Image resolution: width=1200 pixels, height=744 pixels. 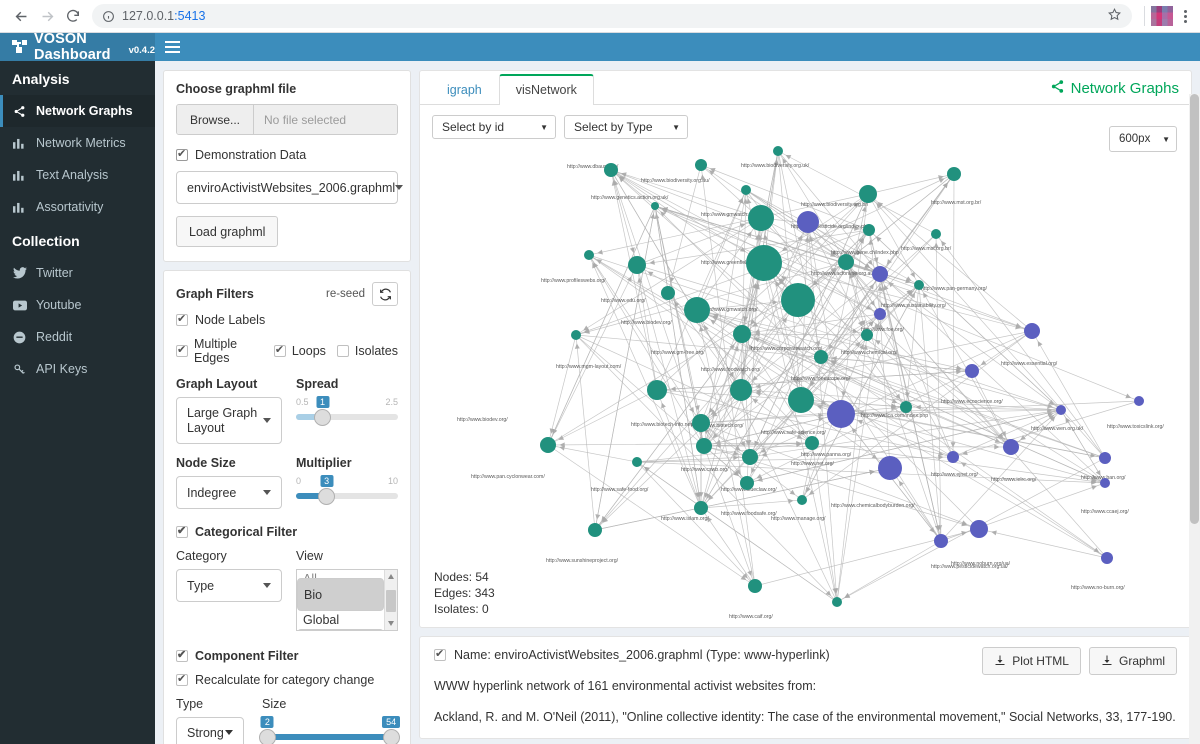 I want to click on multiplier-knob, so click(x=327, y=496).